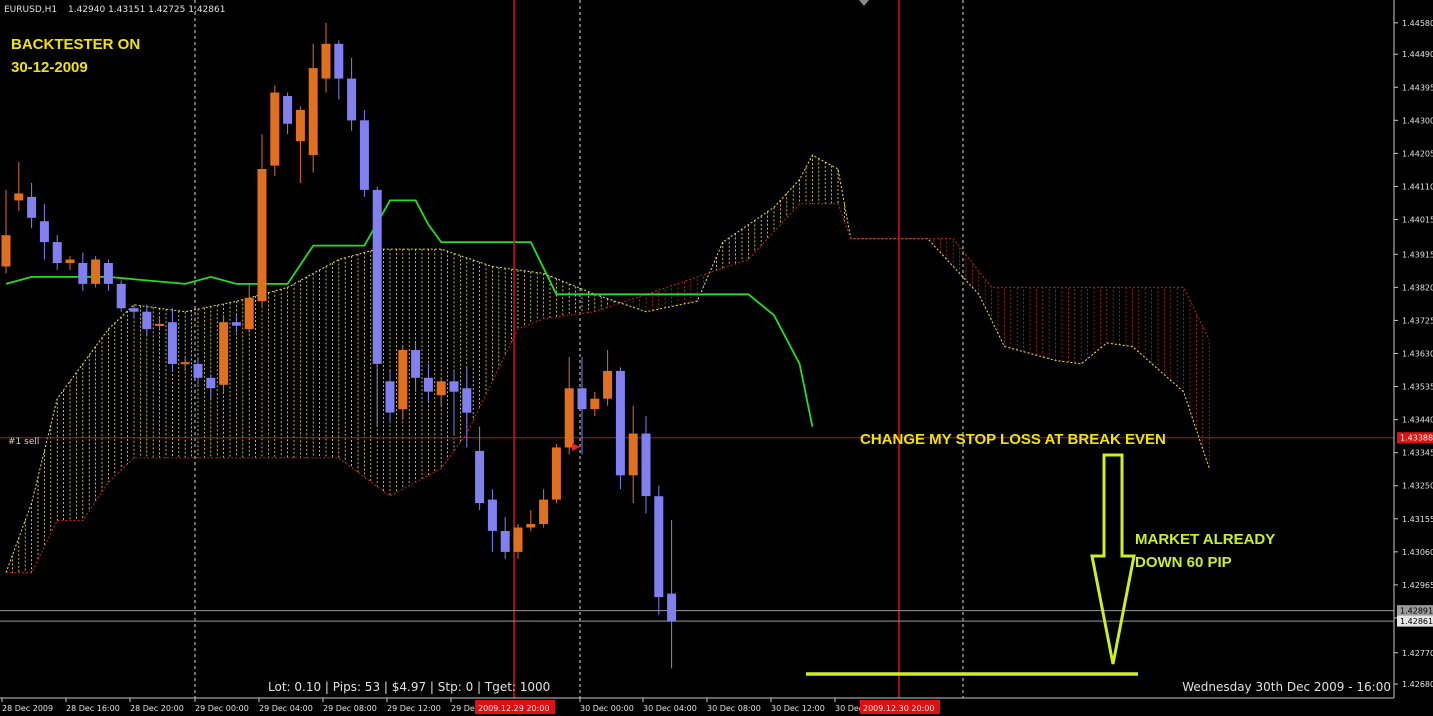  What do you see at coordinates (1416, 611) in the screenshot?
I see `price-tag-label-ask: 1.42891` at bounding box center [1416, 611].